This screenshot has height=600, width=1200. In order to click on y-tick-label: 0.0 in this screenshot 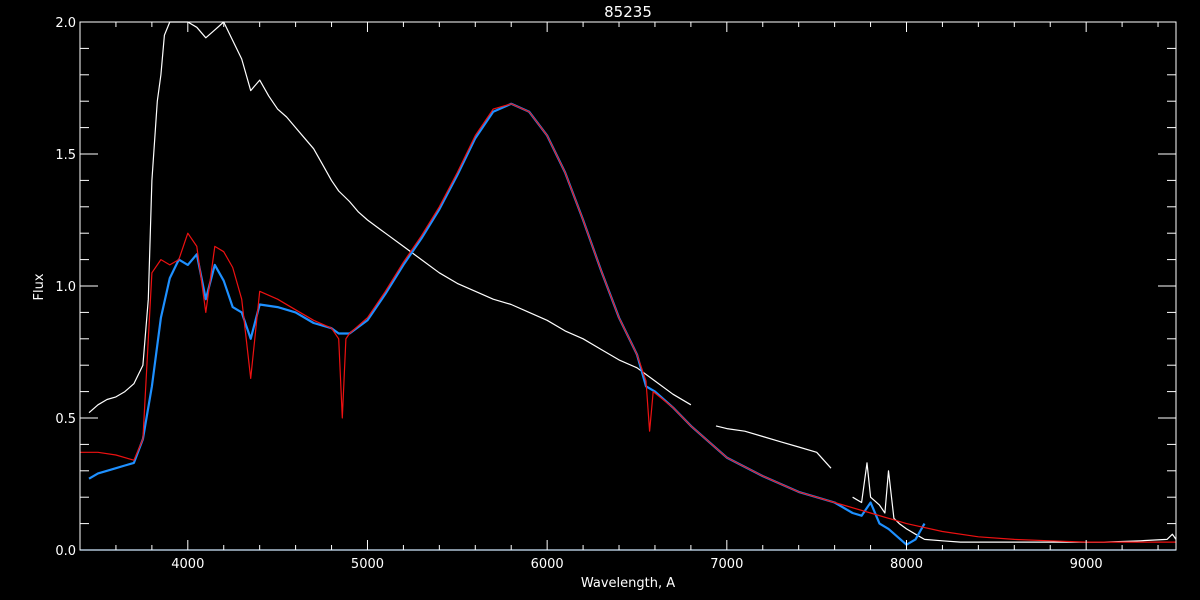, I will do `click(65, 551)`.